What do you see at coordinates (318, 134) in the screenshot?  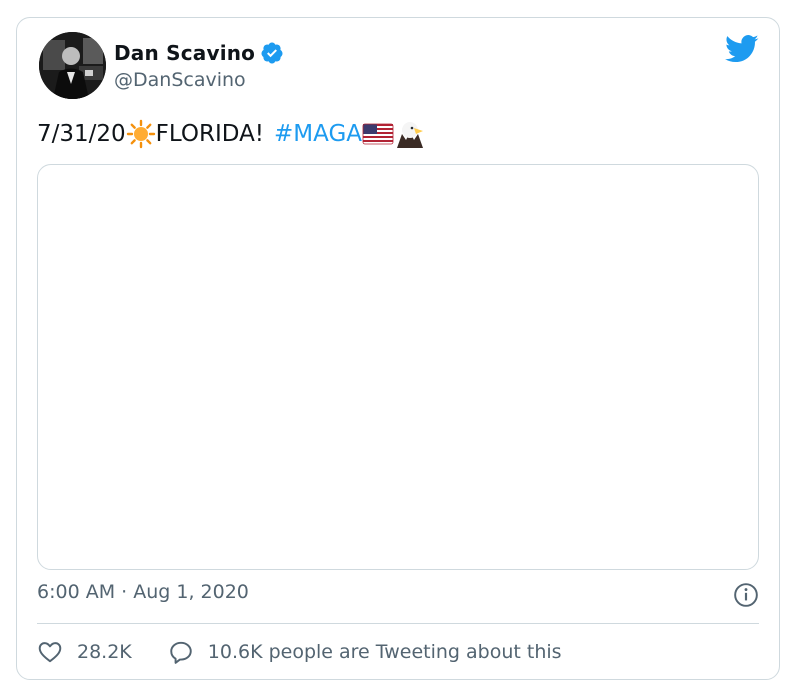 I see `hashtag-link: #MAGA` at bounding box center [318, 134].